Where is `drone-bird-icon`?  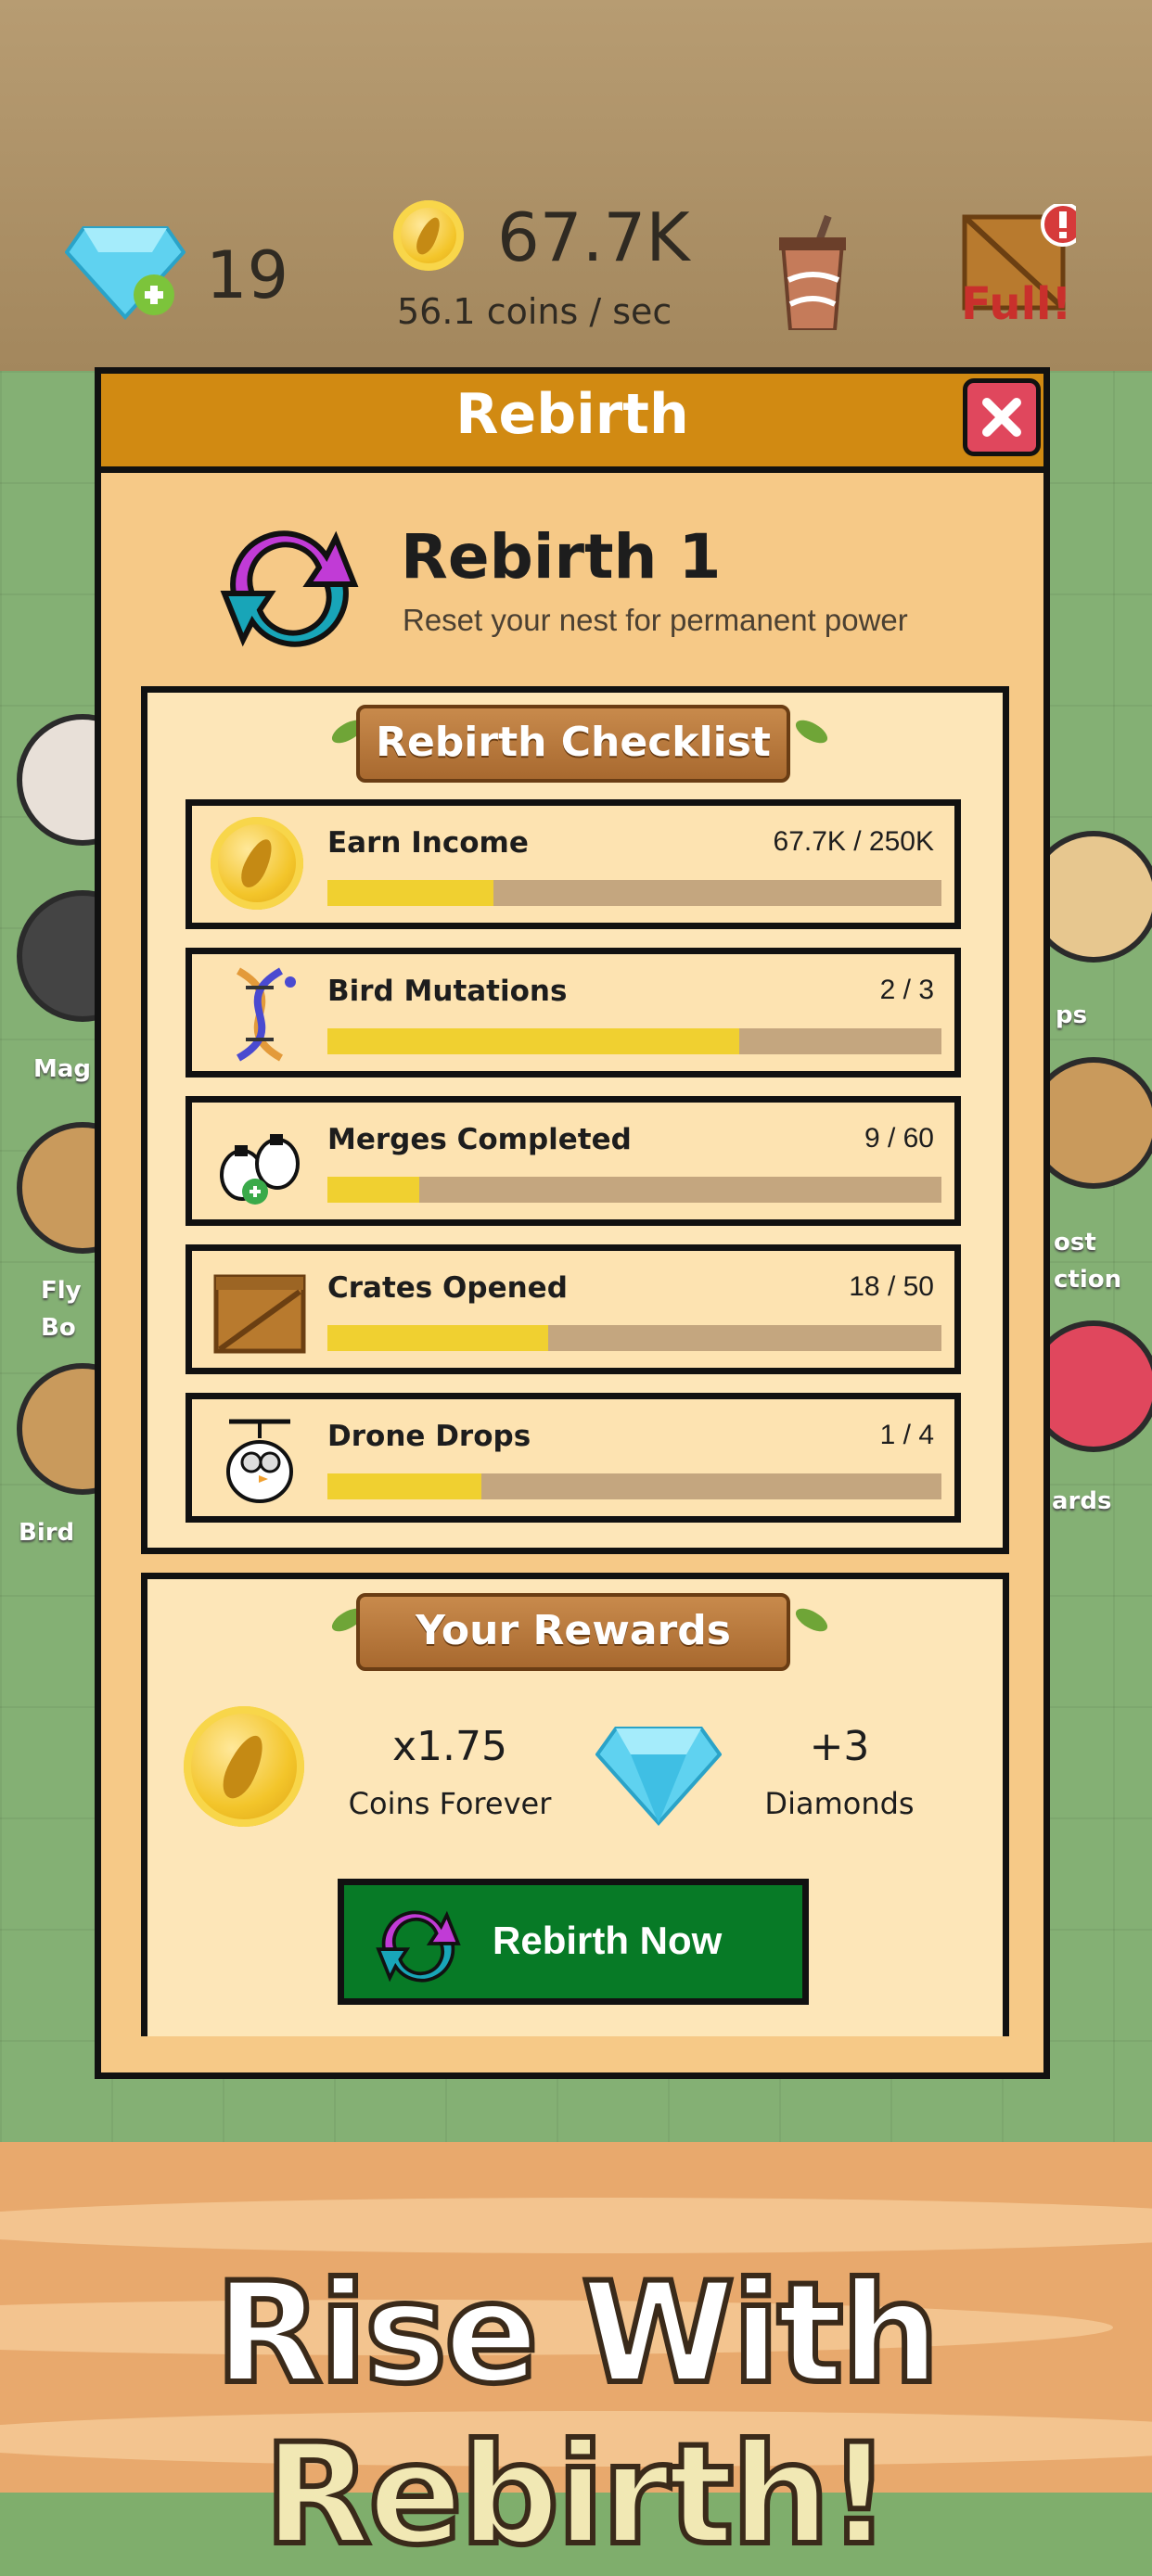 drone-bird-icon is located at coordinates (260, 1459).